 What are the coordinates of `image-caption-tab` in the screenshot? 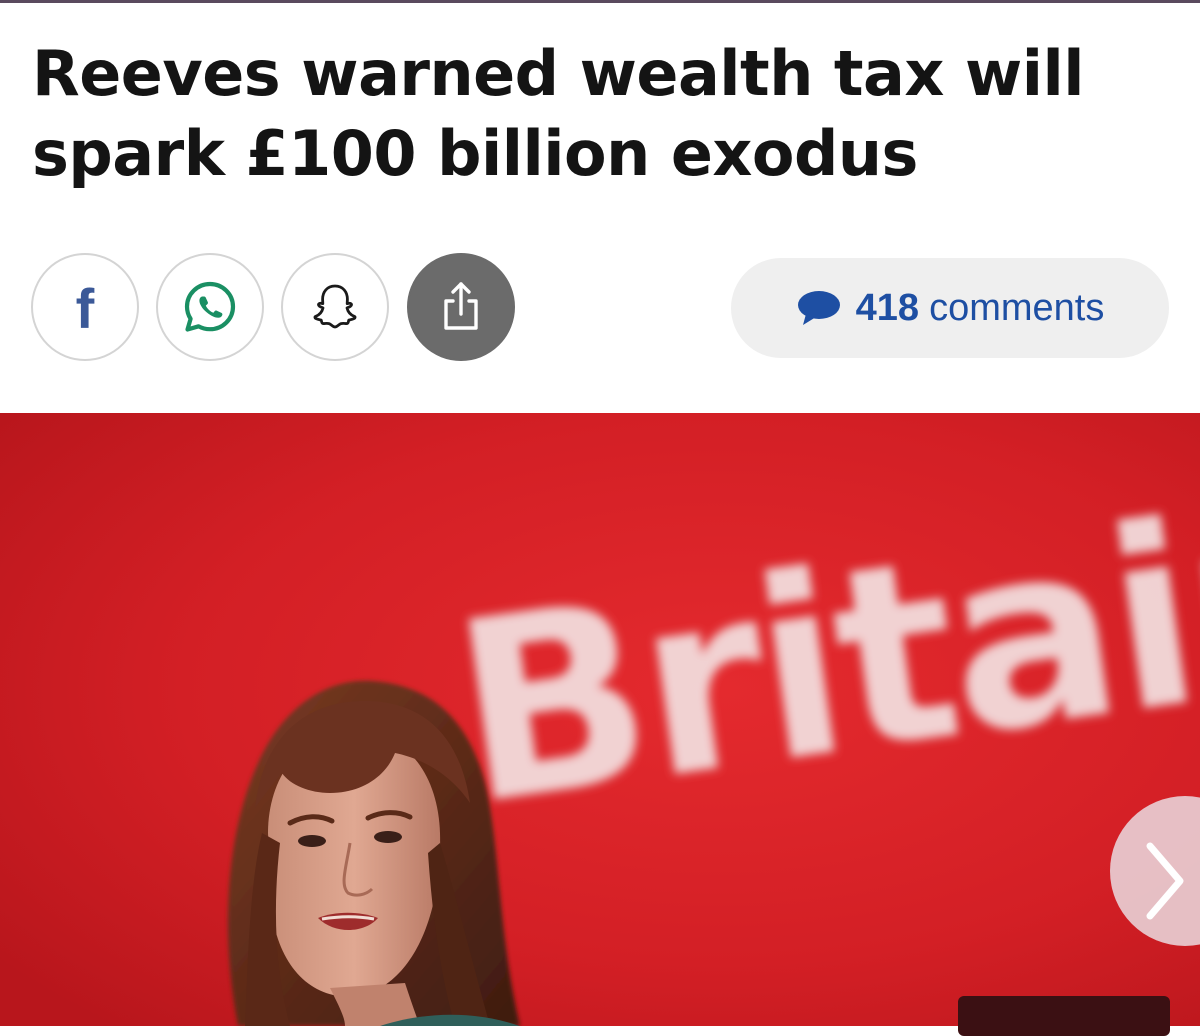 It's located at (1064, 1016).